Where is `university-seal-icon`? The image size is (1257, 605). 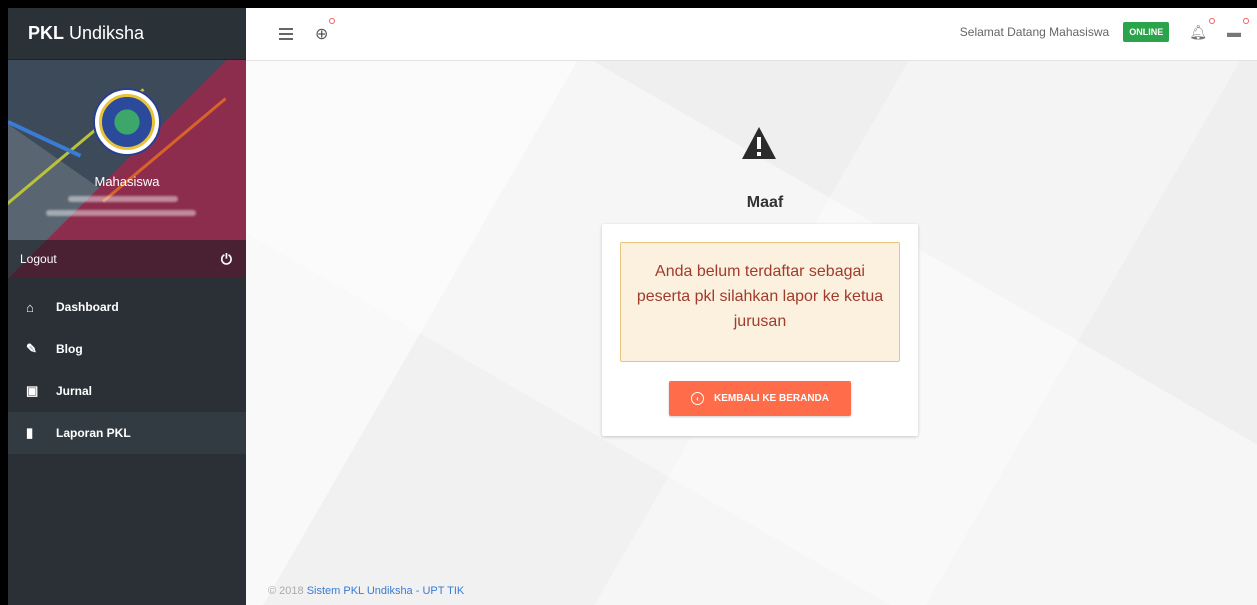
university-seal-icon is located at coordinates (127, 122).